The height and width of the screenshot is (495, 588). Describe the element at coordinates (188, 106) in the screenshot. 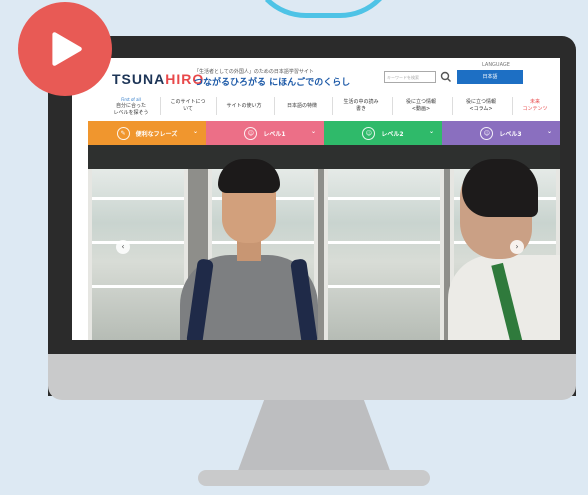

I see `nav-item-about: このサイトにつ いて` at that location.